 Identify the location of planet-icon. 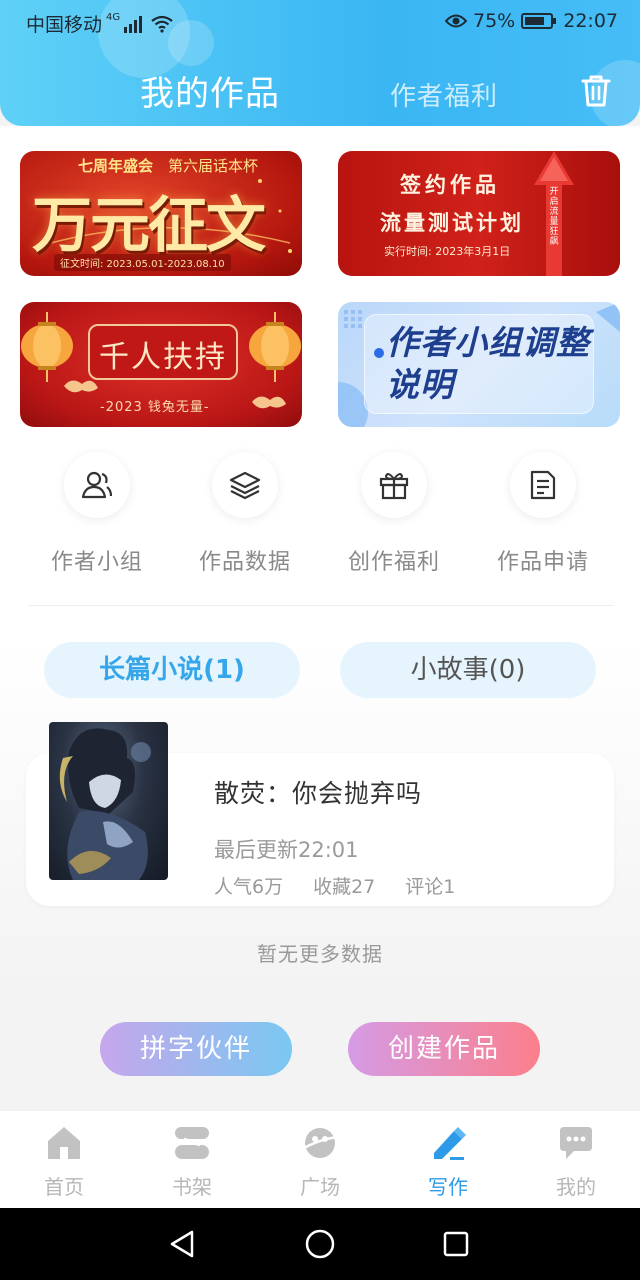
(320, 1143).